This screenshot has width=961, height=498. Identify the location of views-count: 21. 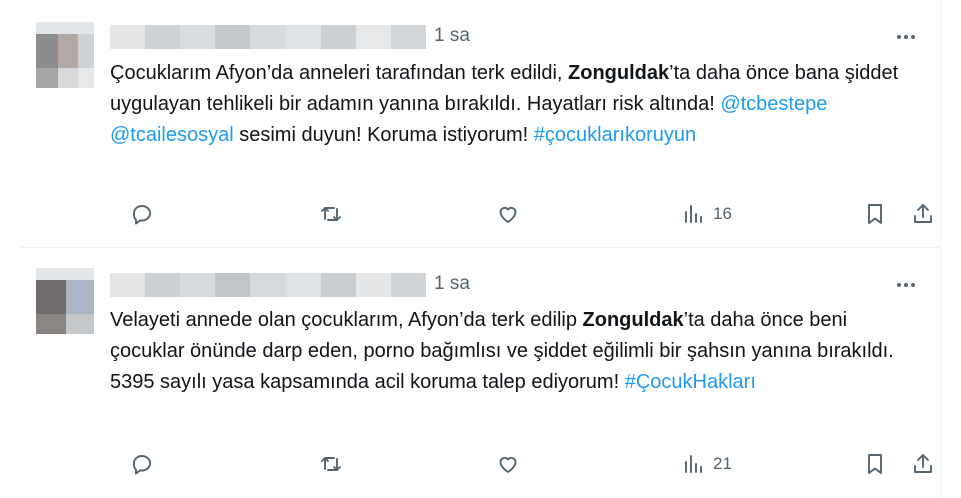
(722, 463).